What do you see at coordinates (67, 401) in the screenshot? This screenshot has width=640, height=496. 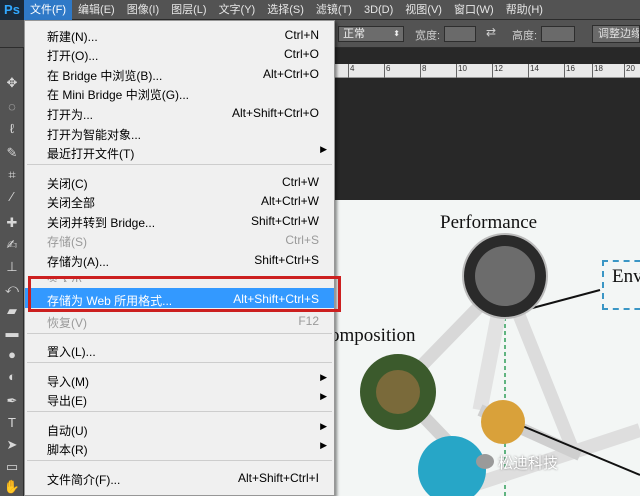 I see `menu-item-label: 导出(E)` at bounding box center [67, 401].